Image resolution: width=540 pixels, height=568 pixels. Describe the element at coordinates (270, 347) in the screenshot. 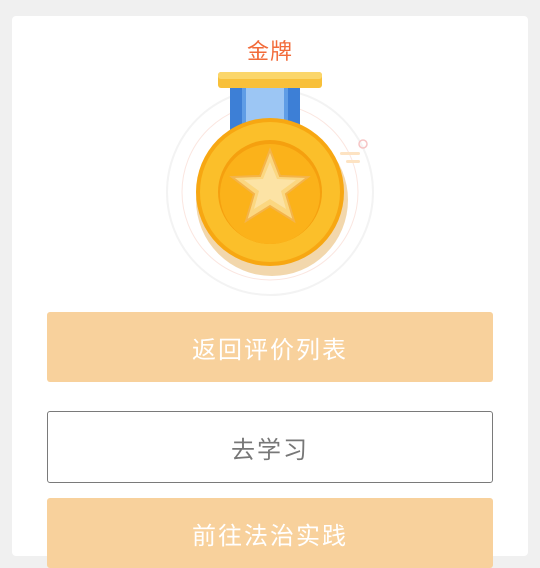

I see `return-to-list-button: 返回评价列表` at that location.